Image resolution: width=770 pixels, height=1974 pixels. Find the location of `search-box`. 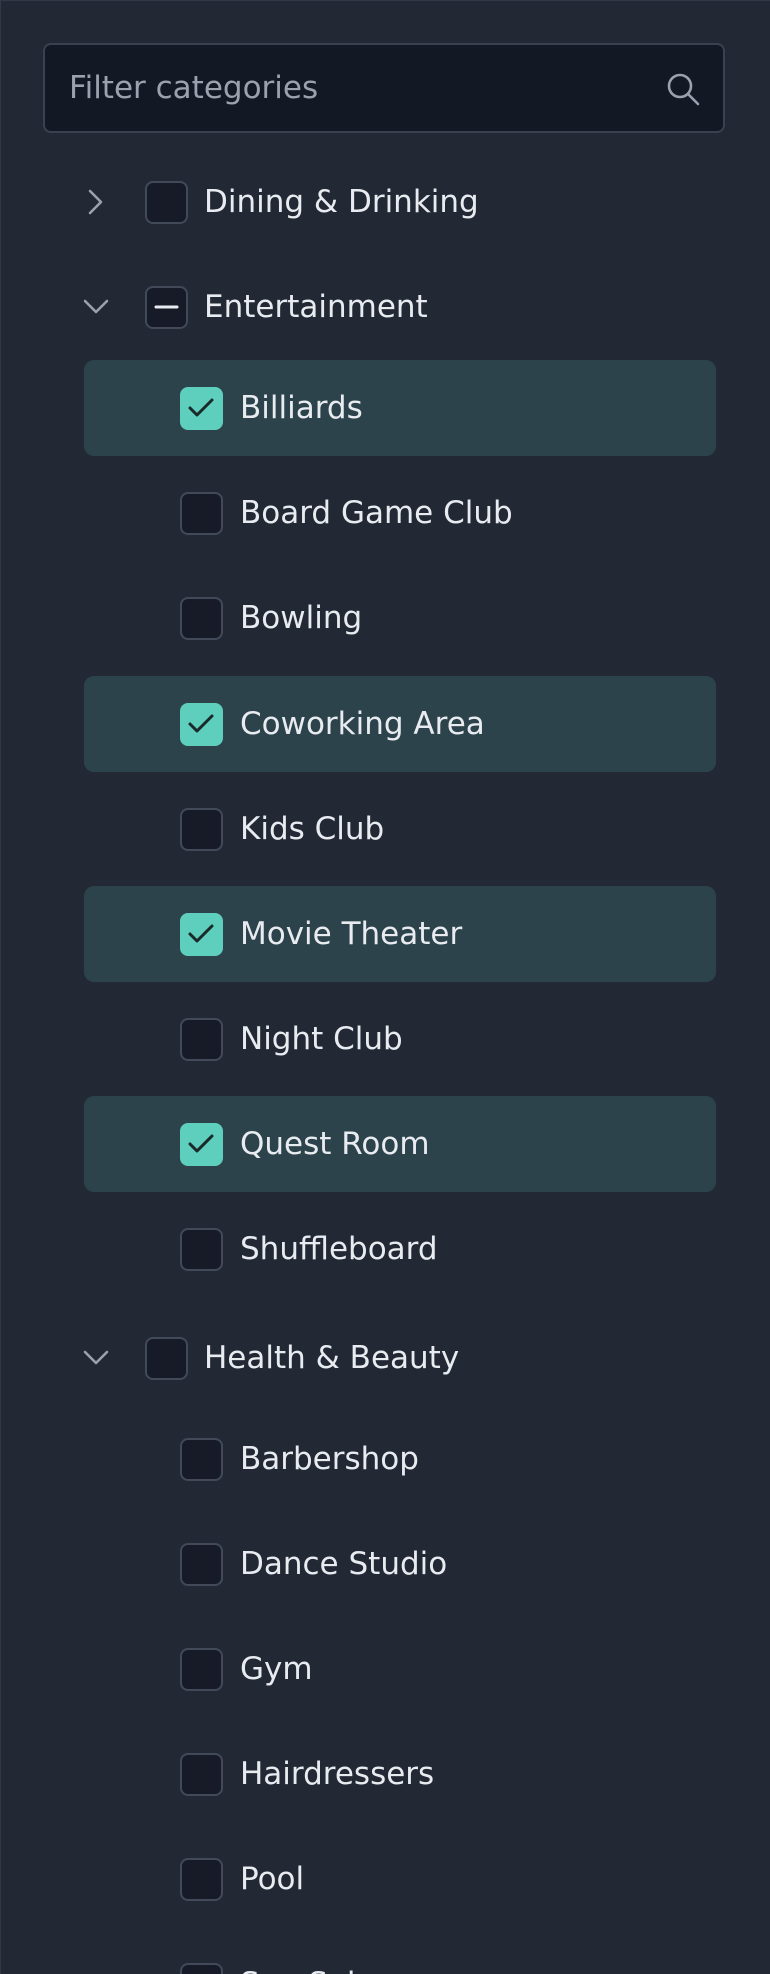

search-box is located at coordinates (384, 88).